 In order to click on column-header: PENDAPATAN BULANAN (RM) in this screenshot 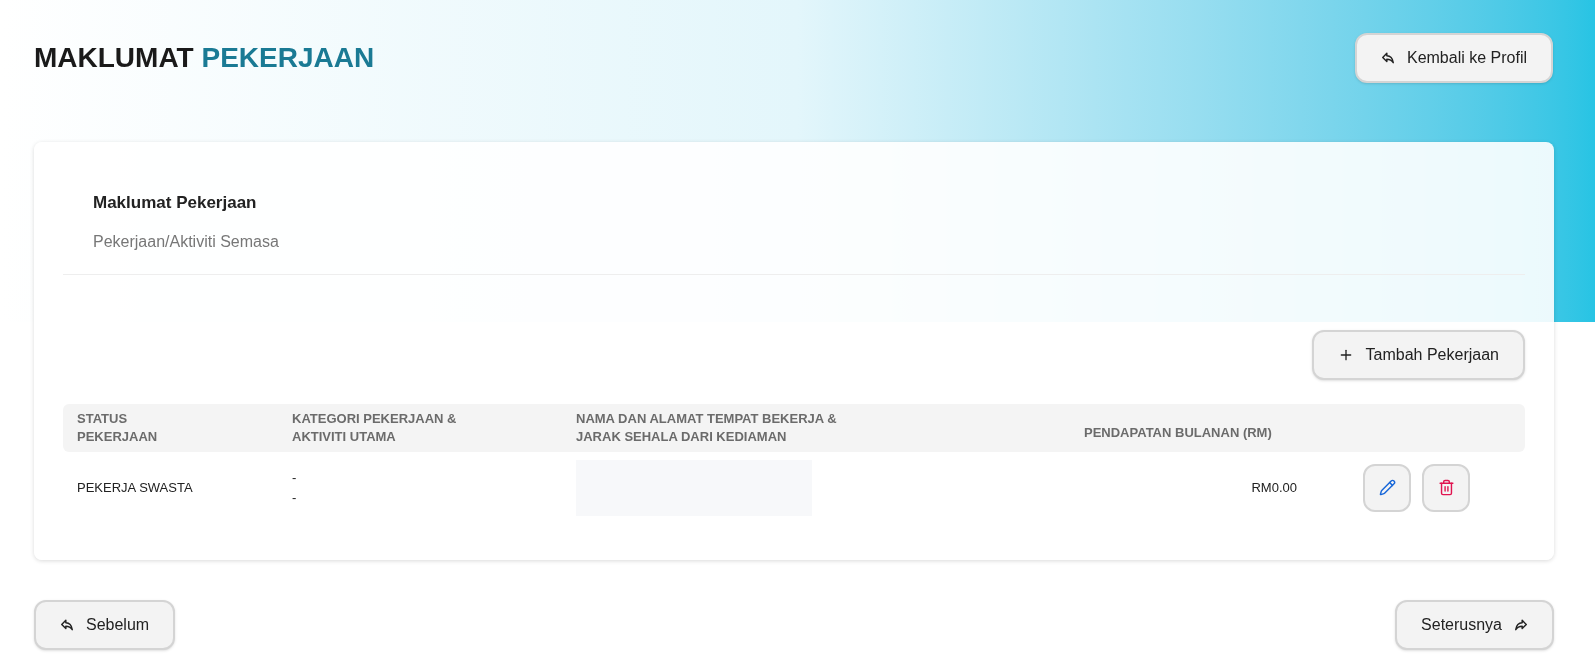, I will do `click(1178, 432)`.